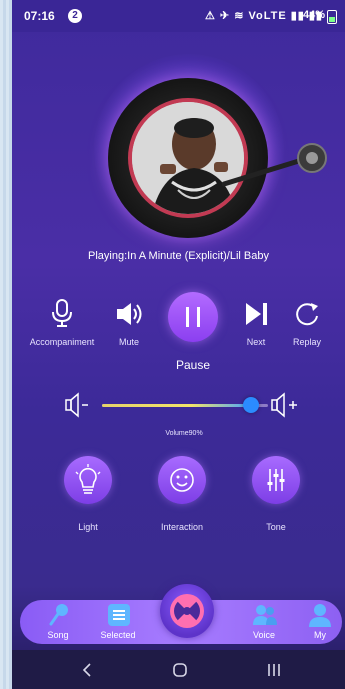 The height and width of the screenshot is (689, 345). Describe the element at coordinates (313, 15) in the screenshot. I see `battery-percent: 44%` at that location.